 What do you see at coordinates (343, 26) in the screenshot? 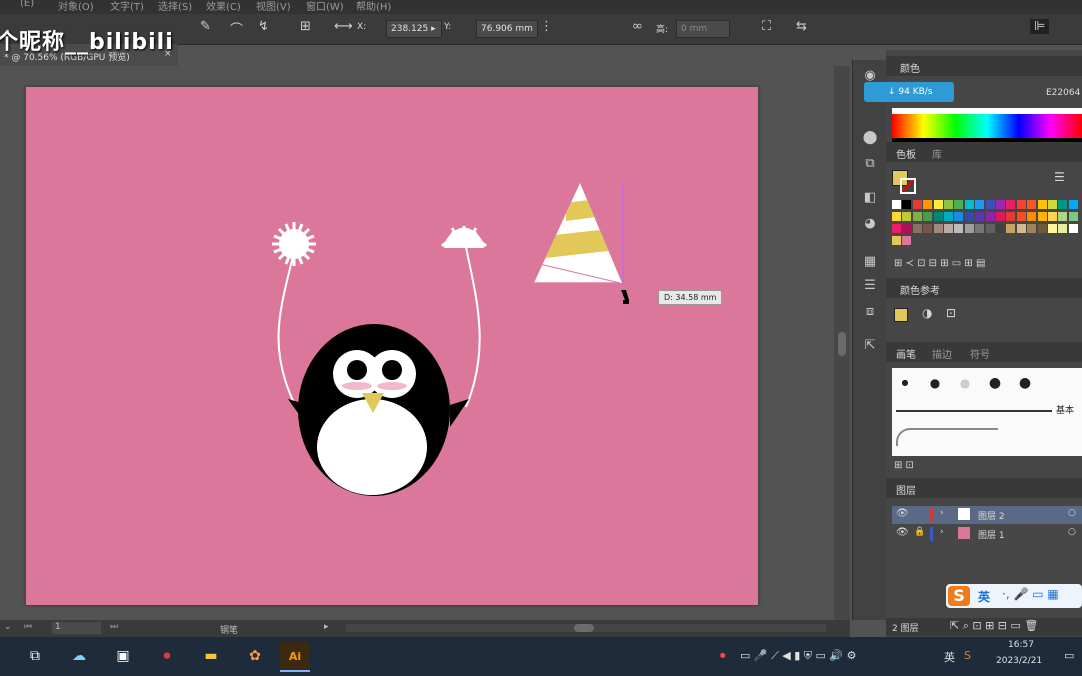
I see `horizontal-line-icon: ⟷` at bounding box center [343, 26].